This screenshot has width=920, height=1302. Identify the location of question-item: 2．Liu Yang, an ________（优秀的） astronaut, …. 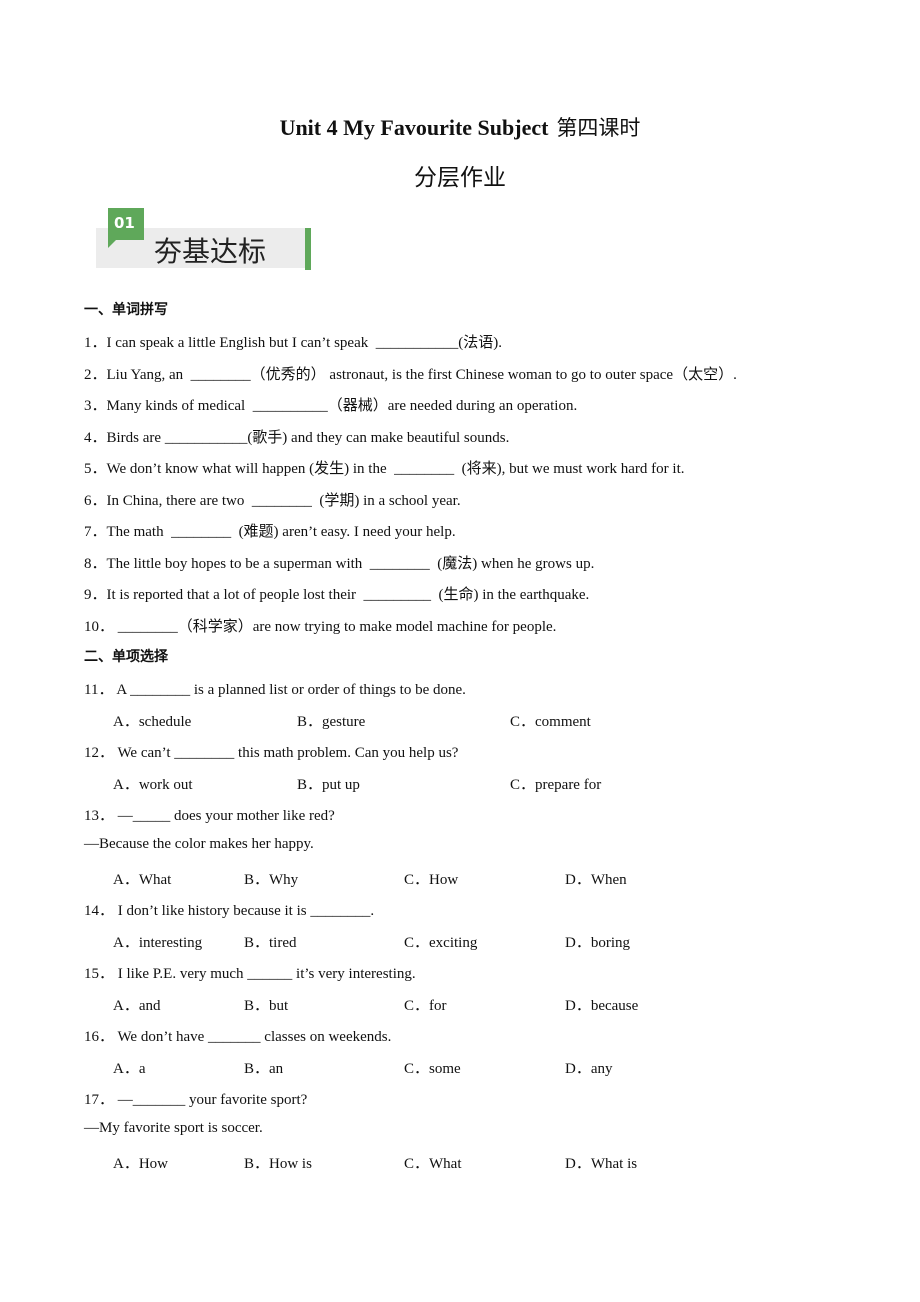
(410, 375).